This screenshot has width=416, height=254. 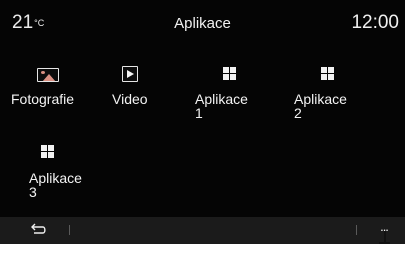 What do you see at coordinates (375, 22) in the screenshot?
I see `clock: 12:00` at bounding box center [375, 22].